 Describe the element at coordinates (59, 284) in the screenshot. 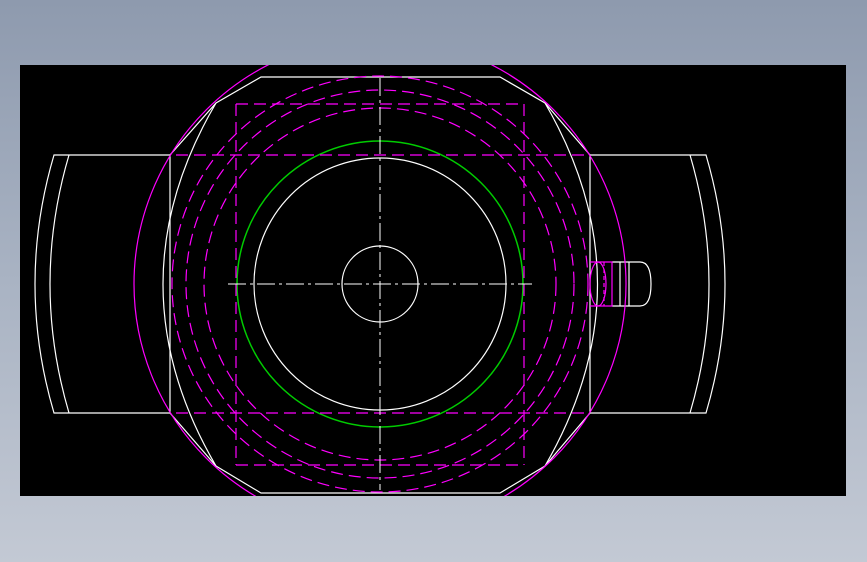

I see `left-flange-inner-arc` at that location.